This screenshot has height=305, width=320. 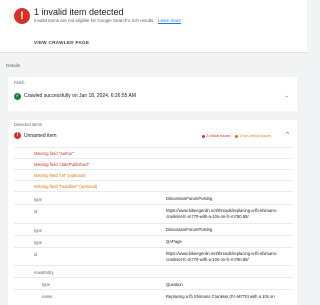 What do you see at coordinates (40, 136) in the screenshot?
I see `item-label: Unnamed item` at bounding box center [40, 136].